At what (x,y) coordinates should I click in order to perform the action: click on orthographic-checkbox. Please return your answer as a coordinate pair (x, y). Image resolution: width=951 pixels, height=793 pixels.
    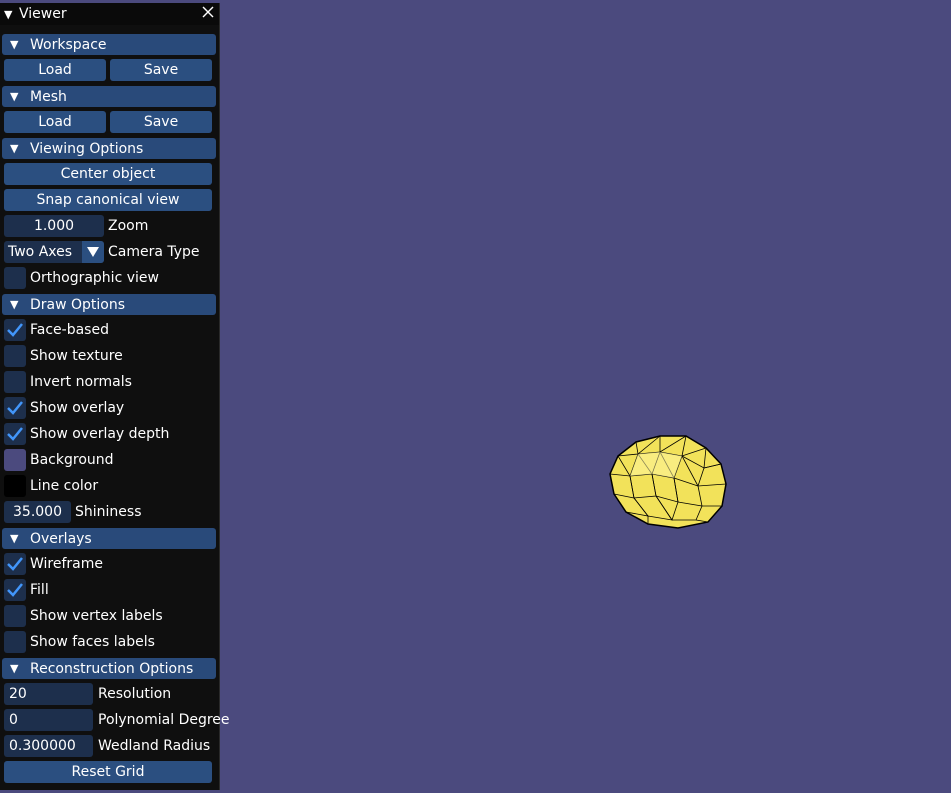
    Looking at the image, I should click on (15, 278).